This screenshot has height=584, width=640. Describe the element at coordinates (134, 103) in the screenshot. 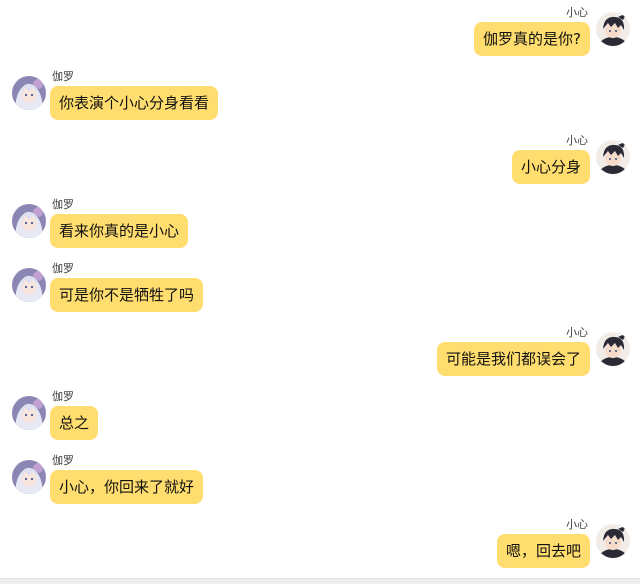

I see `message-bubble: 你表演个小心分身看看` at that location.